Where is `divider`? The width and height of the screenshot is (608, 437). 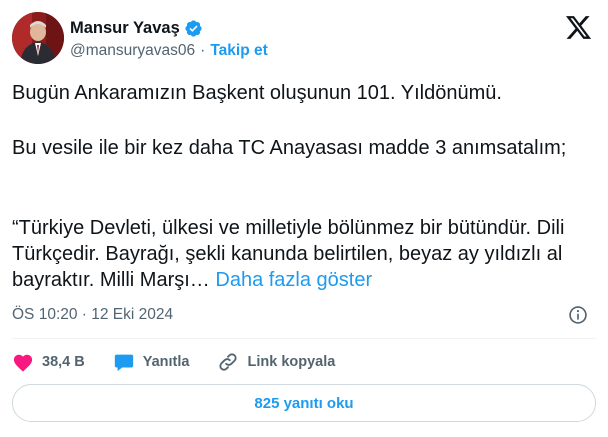
divider is located at coordinates (304, 338).